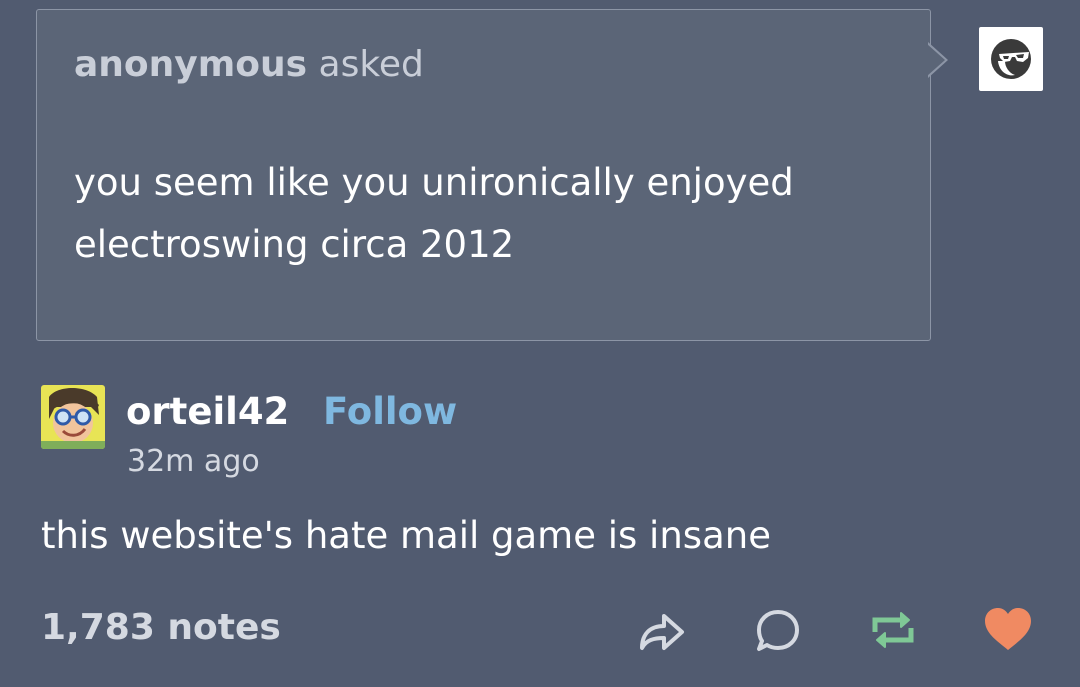 The width and height of the screenshot is (1080, 687). I want to click on reply-button, so click(778, 630).